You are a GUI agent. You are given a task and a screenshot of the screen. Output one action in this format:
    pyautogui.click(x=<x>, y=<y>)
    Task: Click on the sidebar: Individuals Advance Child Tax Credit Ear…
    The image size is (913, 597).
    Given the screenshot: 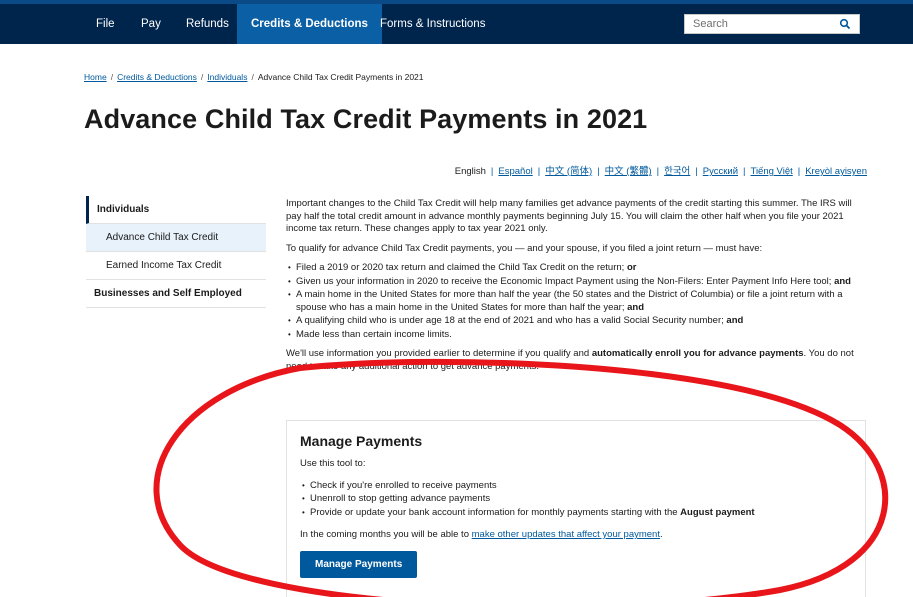 What is the action you would take?
    pyautogui.click(x=176, y=252)
    